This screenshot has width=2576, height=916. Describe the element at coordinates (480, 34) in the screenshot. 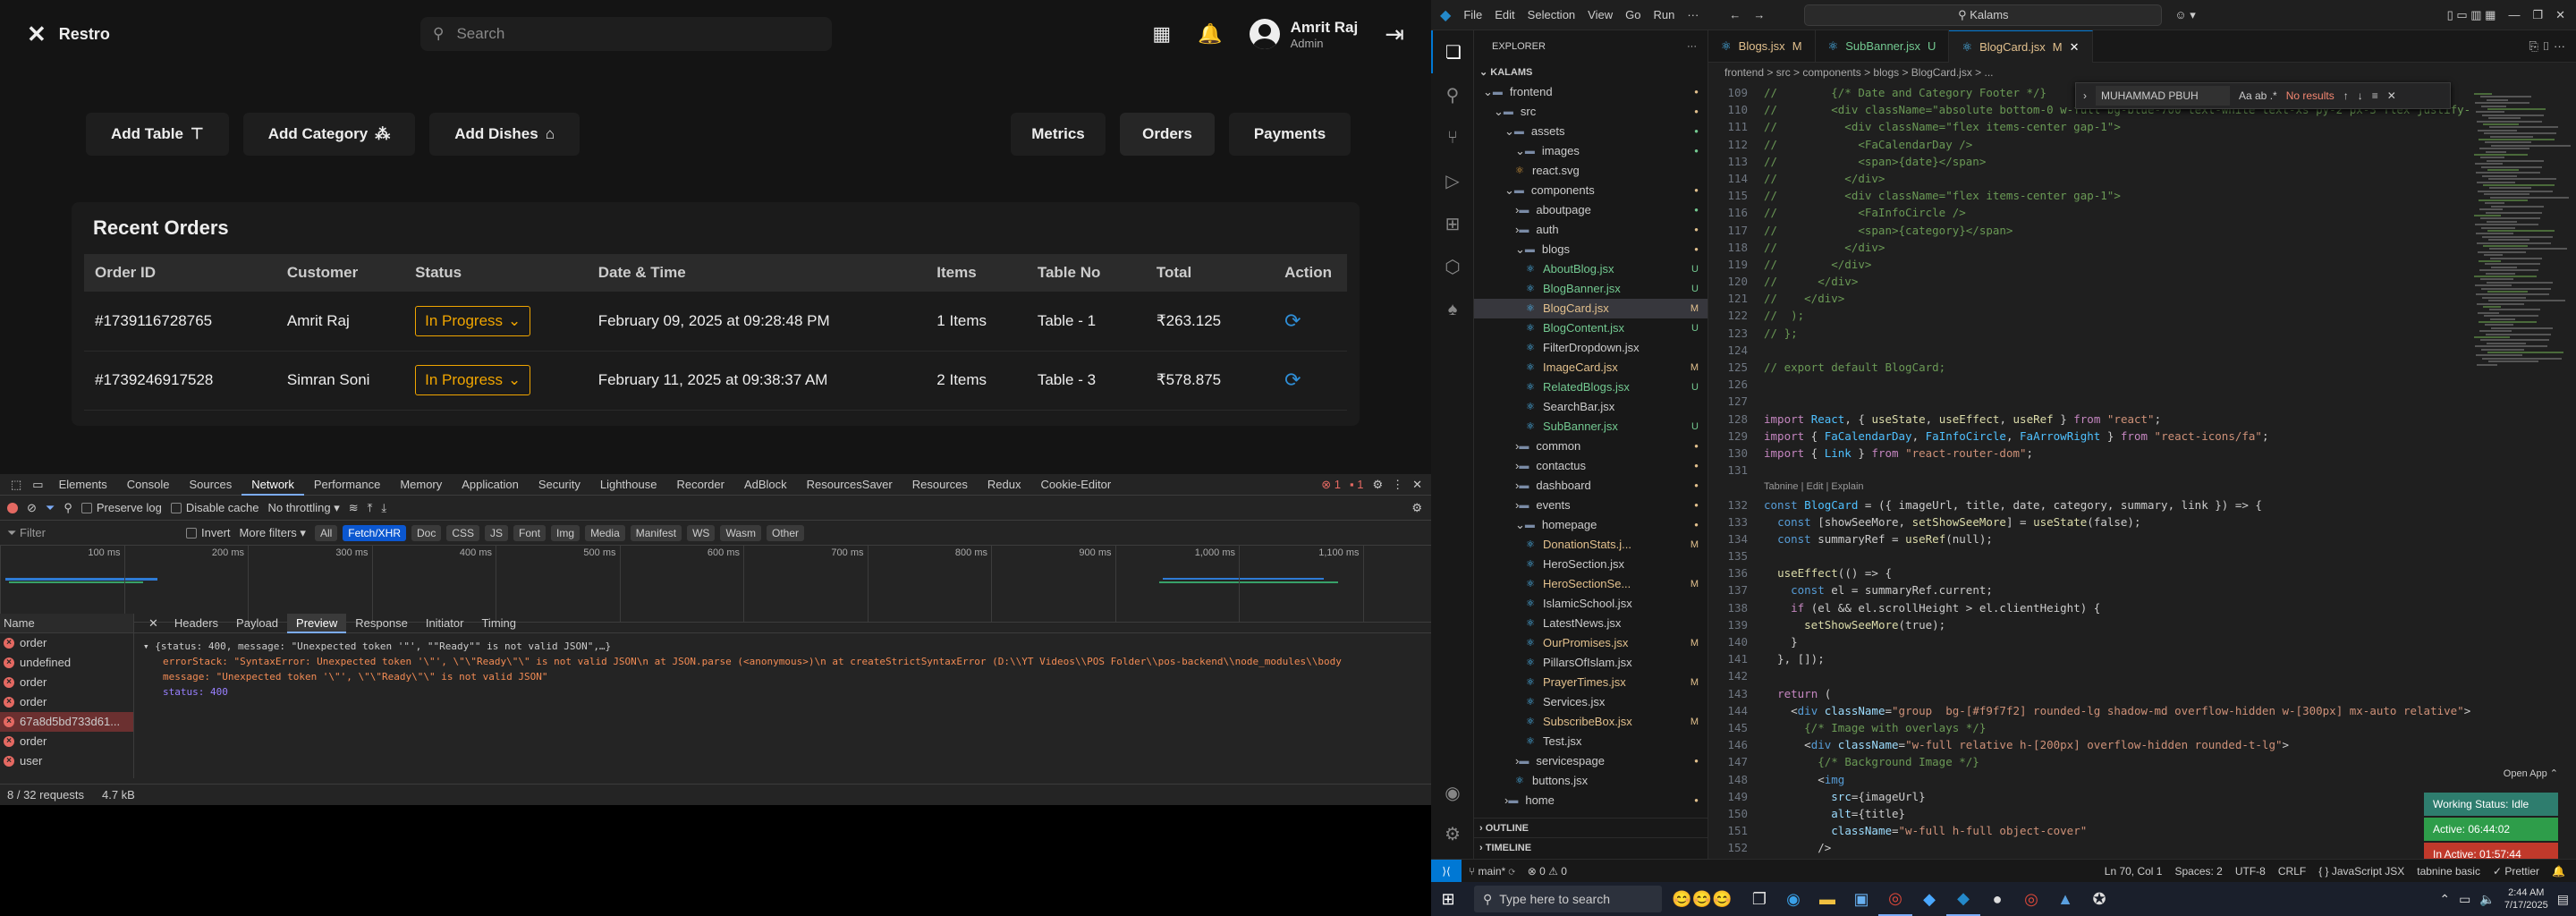

I see `search-input: Search` at that location.